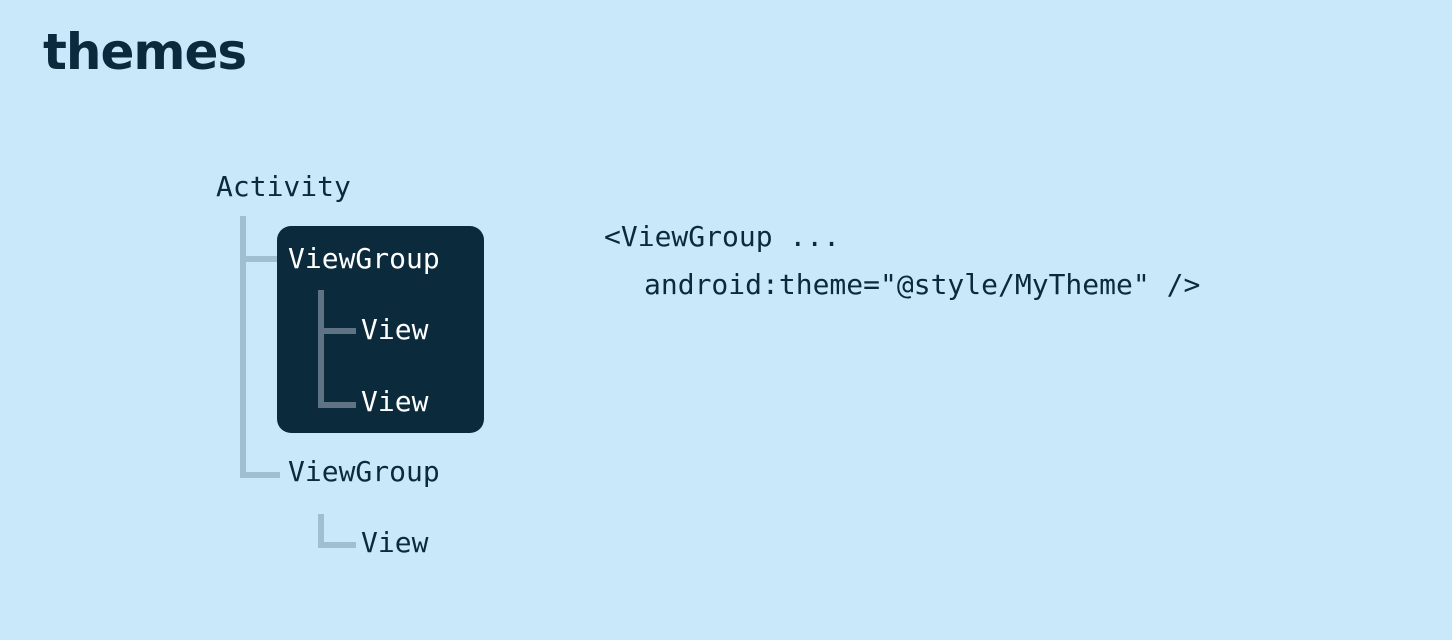 The image size is (1452, 640). Describe the element at coordinates (283, 186) in the screenshot. I see `tree-node-activity: Activity` at that location.